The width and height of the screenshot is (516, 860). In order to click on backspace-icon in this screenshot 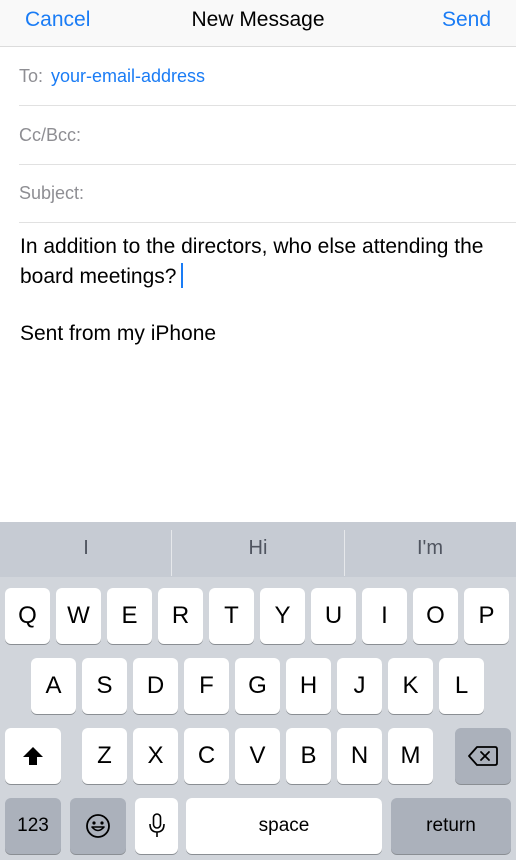, I will do `click(483, 756)`.